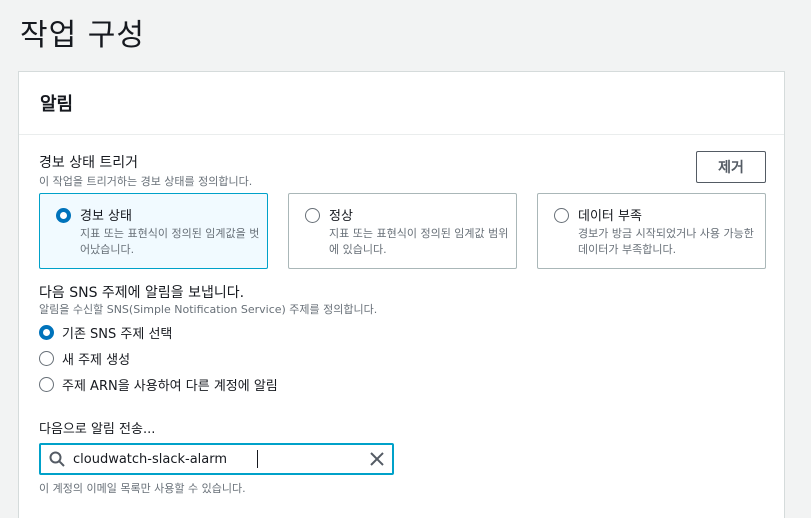  What do you see at coordinates (312, 215) in the screenshot?
I see `ok-radio` at bounding box center [312, 215].